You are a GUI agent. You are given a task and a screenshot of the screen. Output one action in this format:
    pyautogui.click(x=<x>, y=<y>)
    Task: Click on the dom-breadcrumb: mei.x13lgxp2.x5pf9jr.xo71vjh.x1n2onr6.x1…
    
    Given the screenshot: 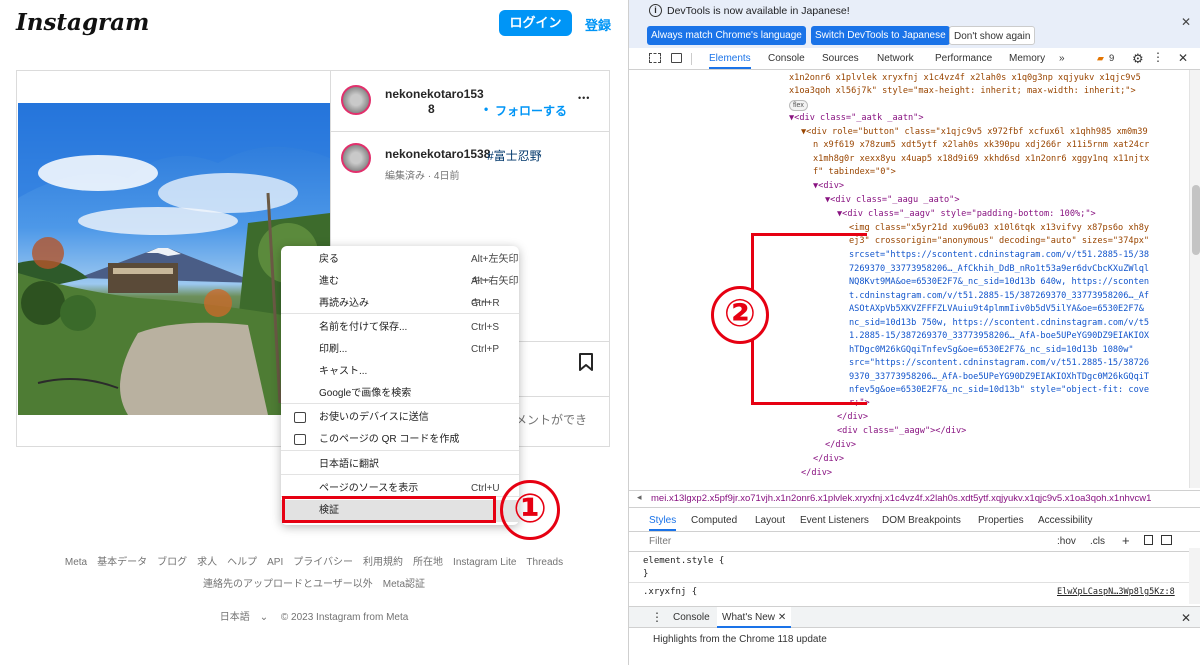 What is the action you would take?
    pyautogui.click(x=914, y=499)
    